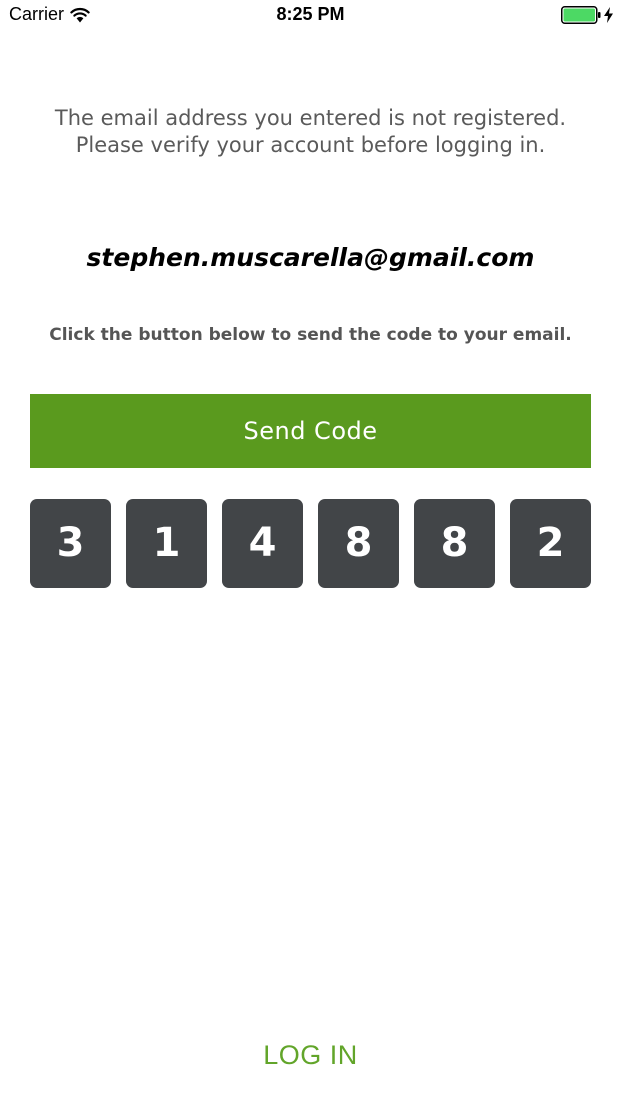 This screenshot has width=621, height=1104. Describe the element at coordinates (454, 543) in the screenshot. I see `code-digit-5: 8` at that location.